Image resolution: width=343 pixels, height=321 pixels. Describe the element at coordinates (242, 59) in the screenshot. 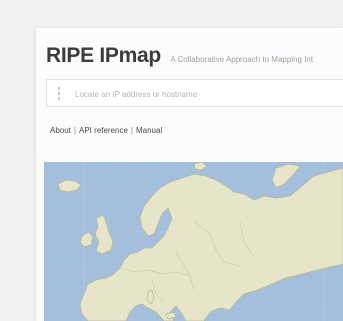

I see `app-subtitle: A Collaborative Approach to Mapping Int` at that location.